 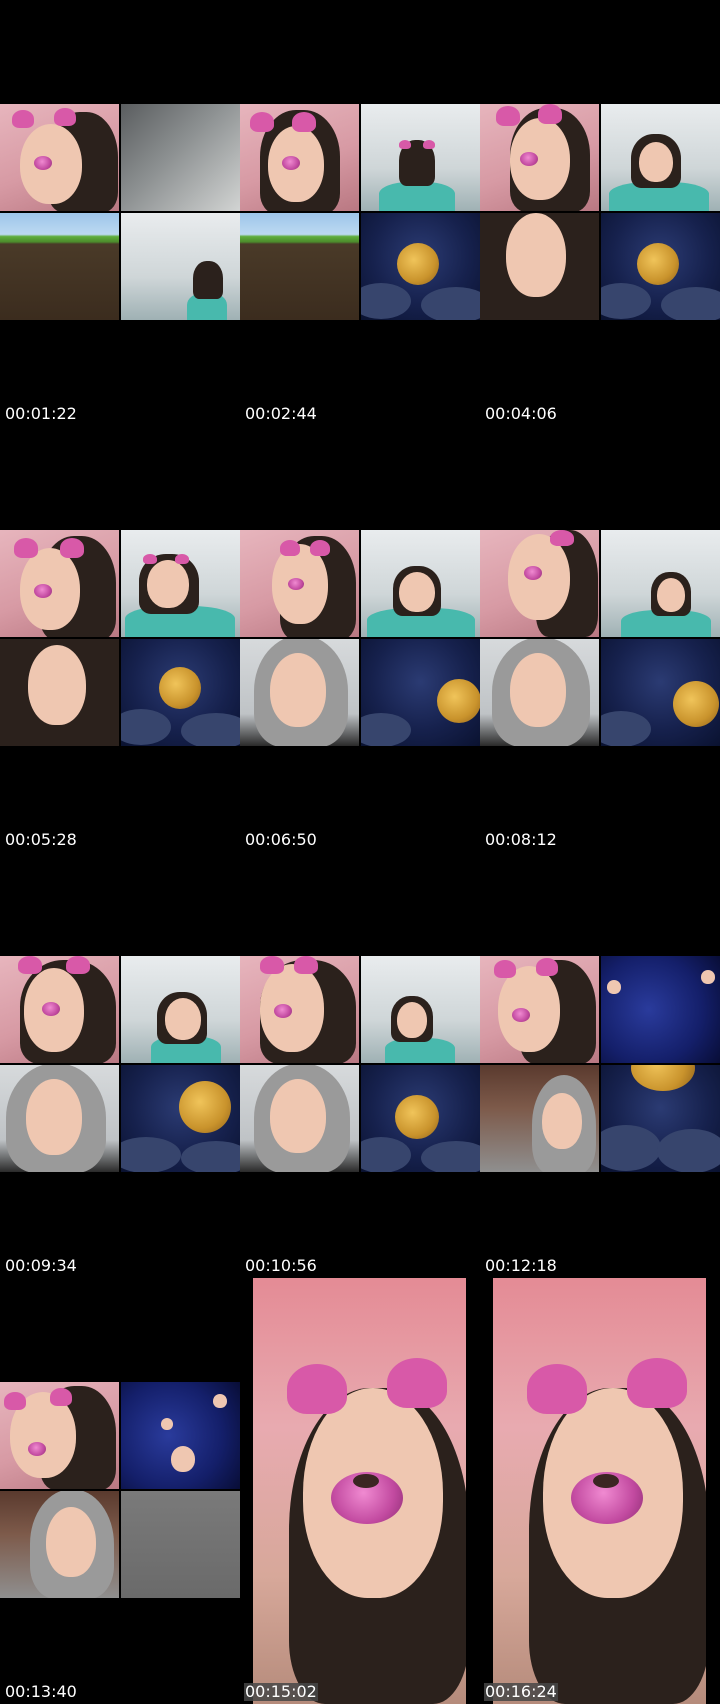 What do you see at coordinates (41, 1691) in the screenshot?
I see `timestamp-label: 00:13:40` at bounding box center [41, 1691].